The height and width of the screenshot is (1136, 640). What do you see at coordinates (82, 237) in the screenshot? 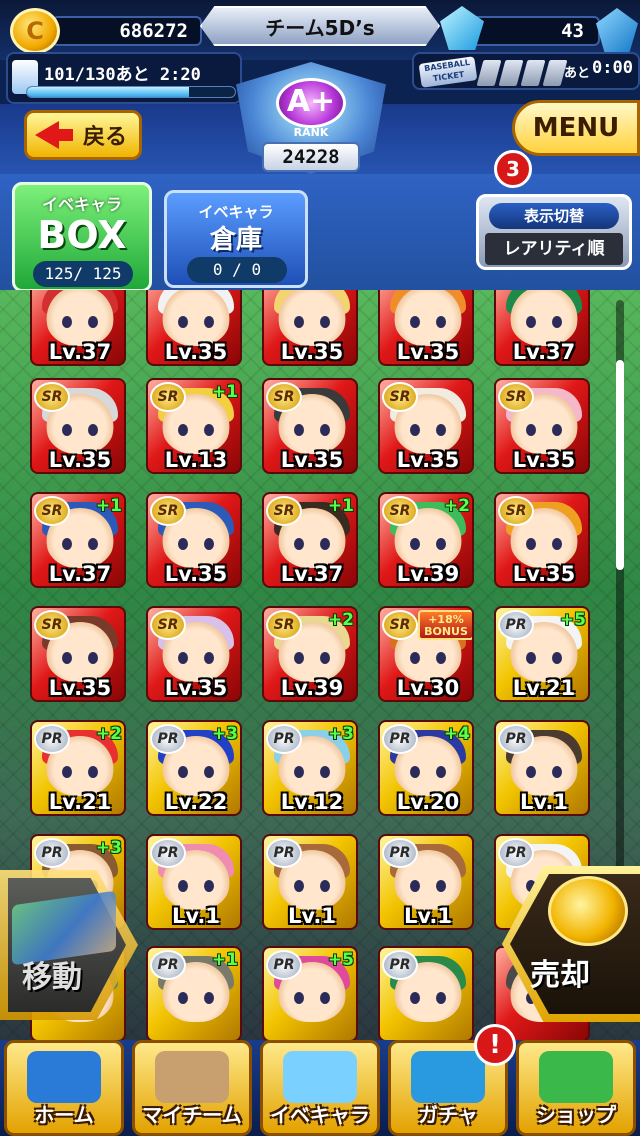
I see `tab-event-chara-box: イベキャラ BOX 125/ 125` at bounding box center [82, 237].